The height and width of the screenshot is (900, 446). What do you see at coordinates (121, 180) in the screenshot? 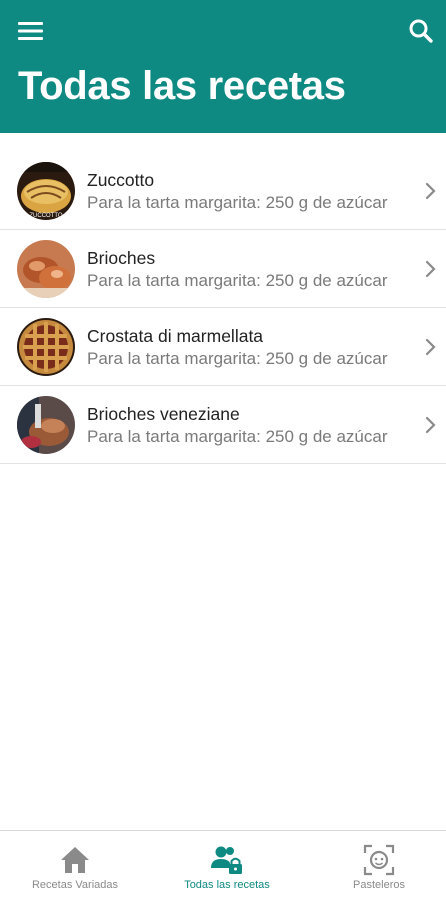
I see `recipe-title: Zuccotto` at bounding box center [121, 180].